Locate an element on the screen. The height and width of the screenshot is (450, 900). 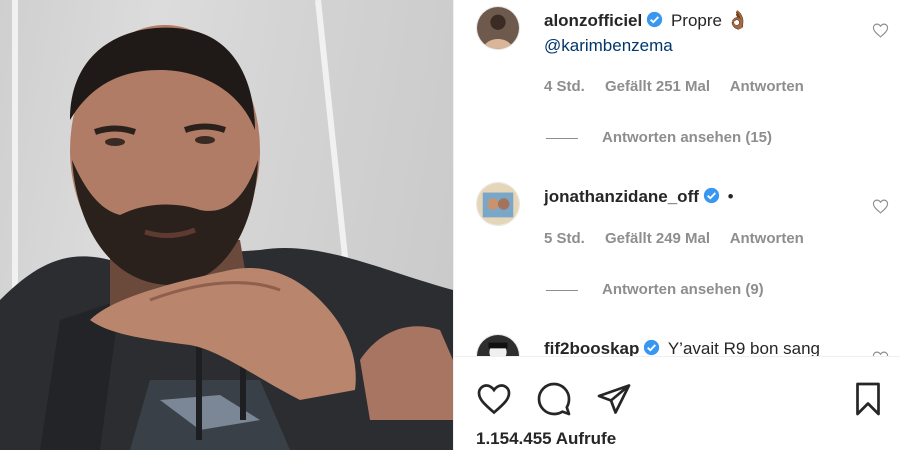
comment-meta: 5 Std. Gefällt 249 Mal Antworten is located at coordinates (682, 238).